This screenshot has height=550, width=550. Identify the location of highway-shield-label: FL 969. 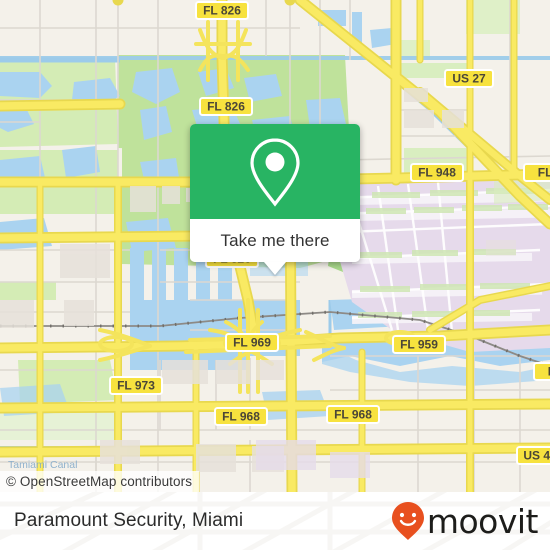
(252, 343).